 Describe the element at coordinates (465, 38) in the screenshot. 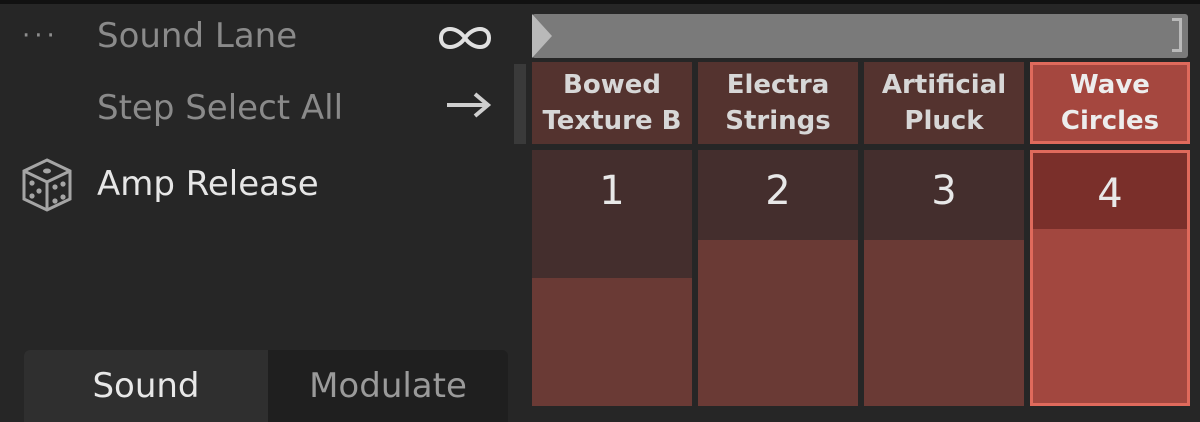

I see `infinity-icon` at that location.